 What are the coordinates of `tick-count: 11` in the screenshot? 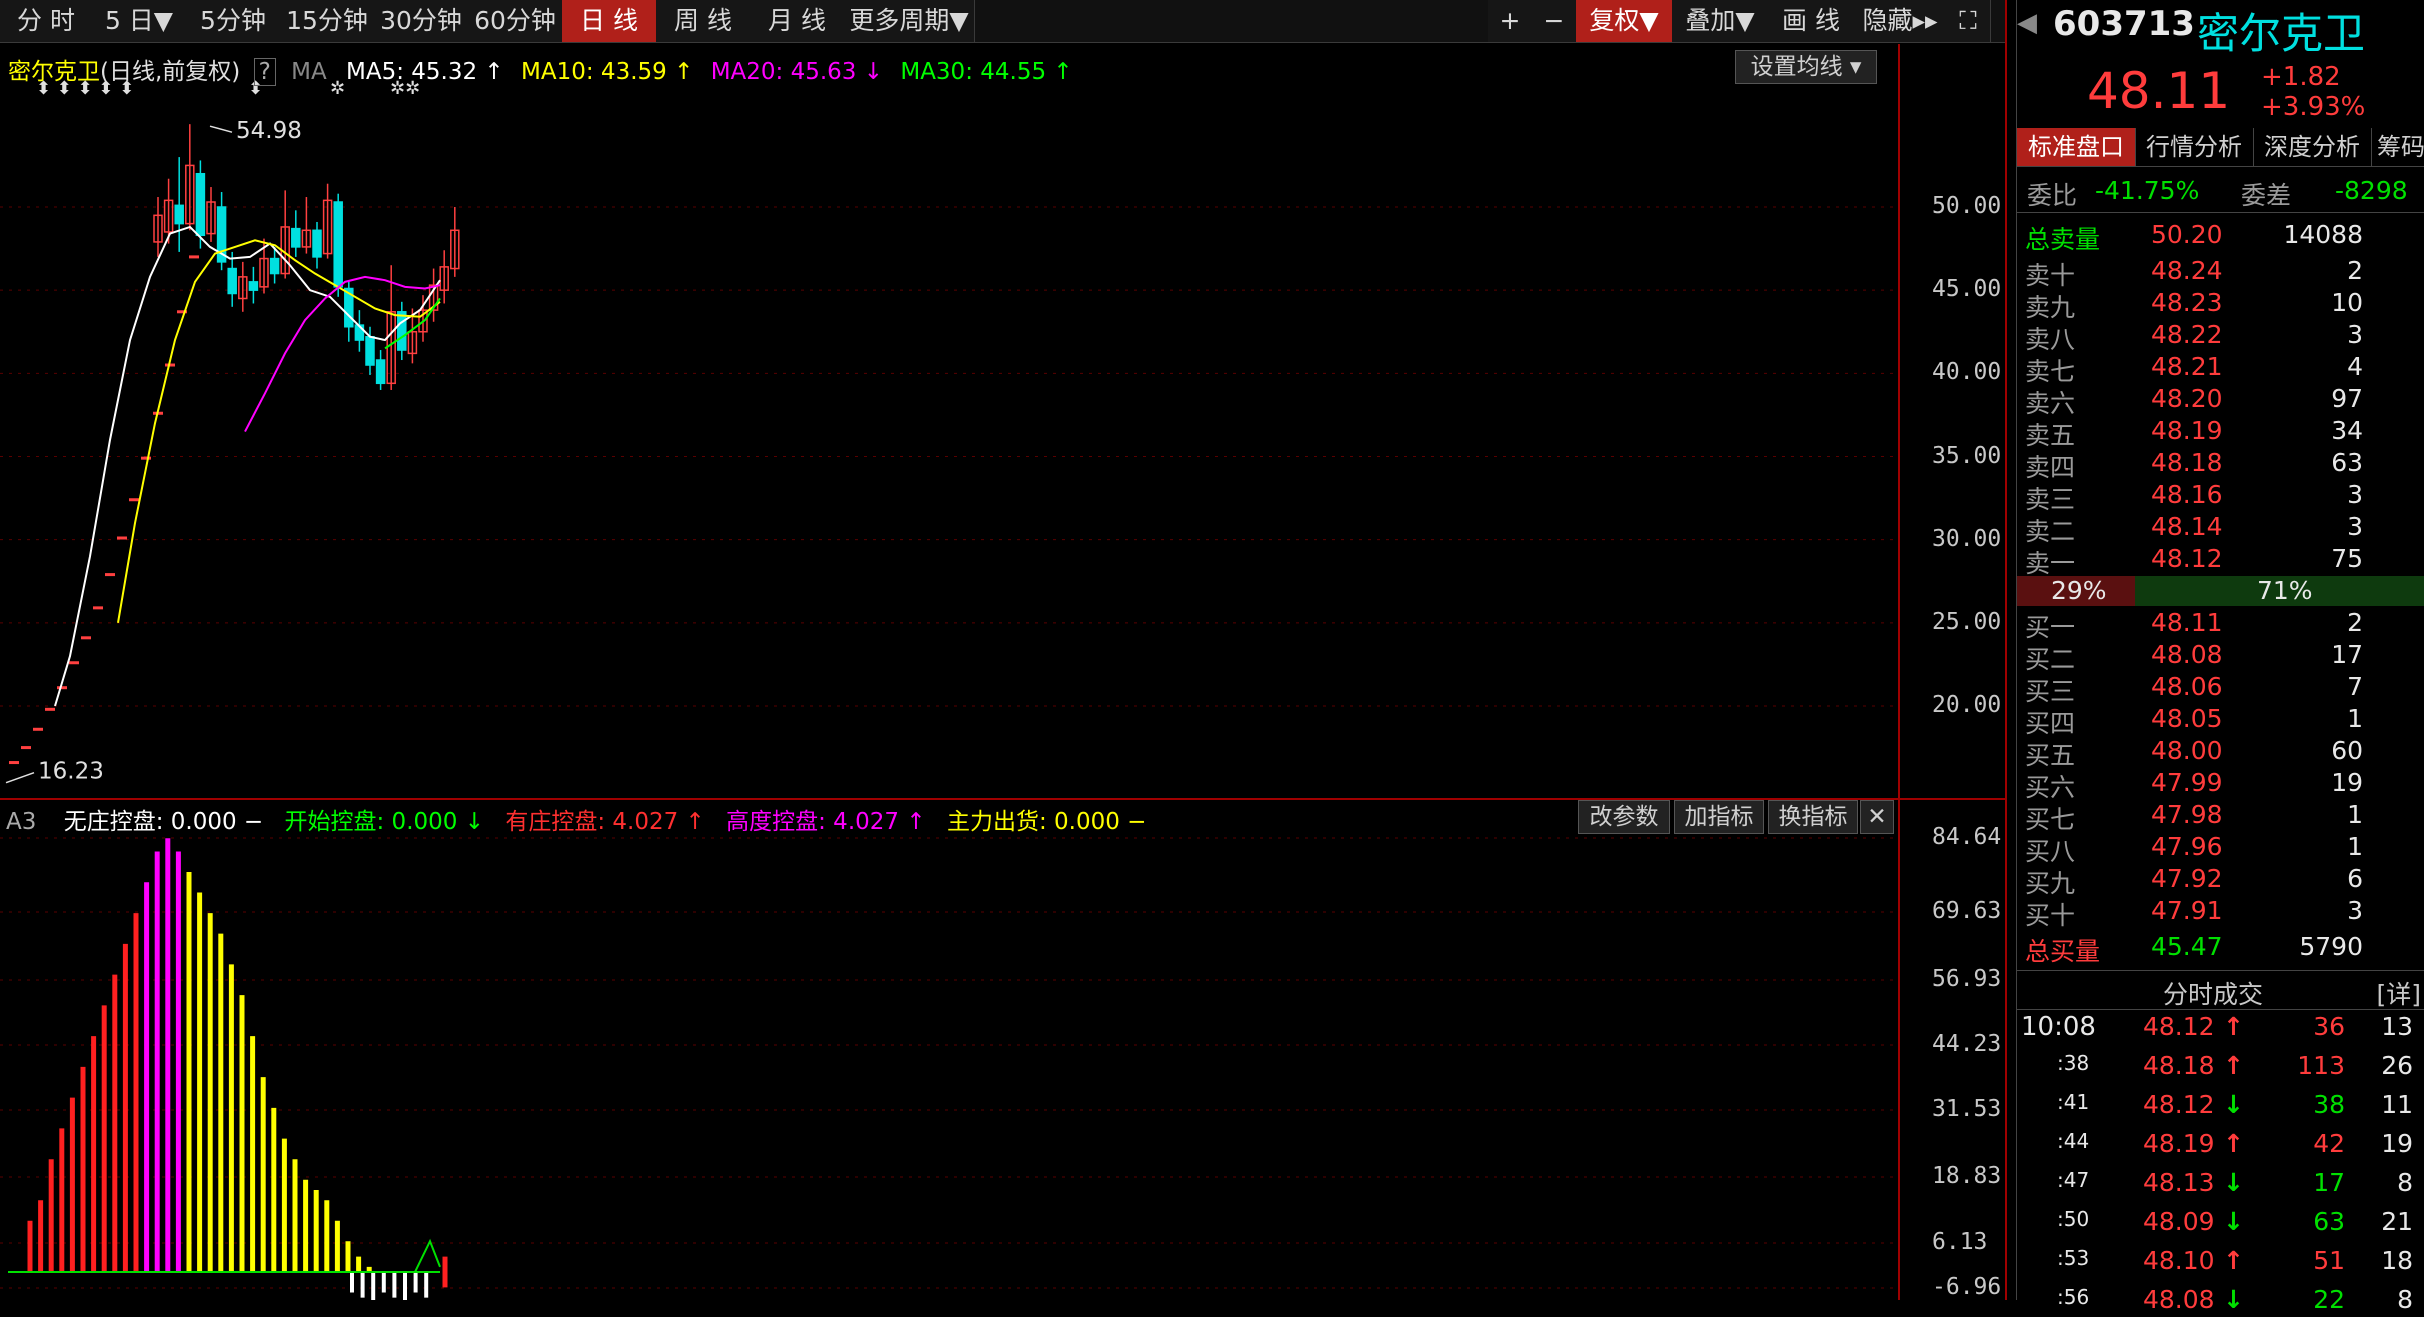 It's located at (2397, 1104).